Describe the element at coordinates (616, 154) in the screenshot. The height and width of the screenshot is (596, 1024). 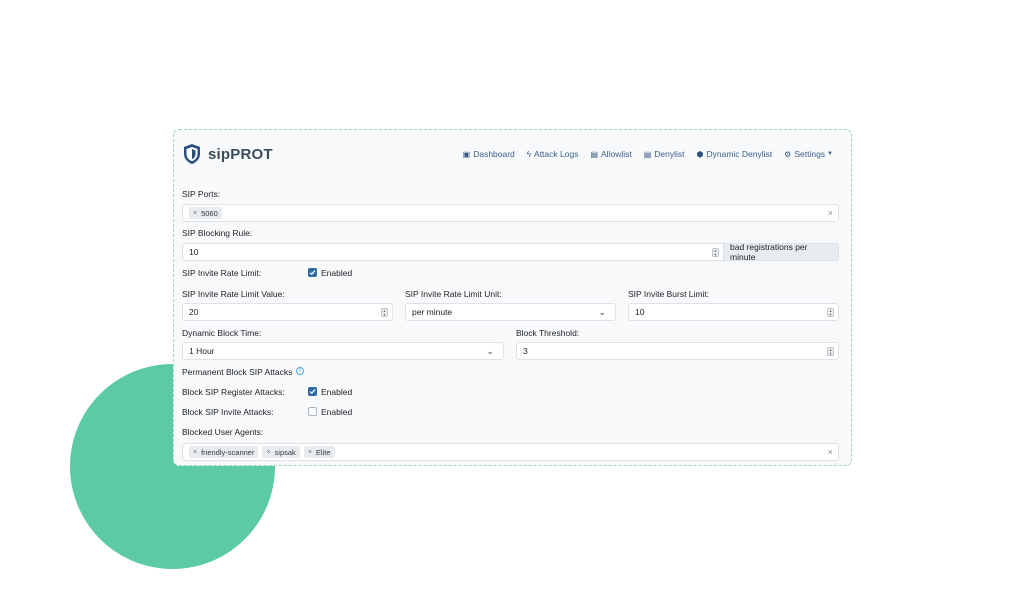
I see `nav-allowlist-label: Allowlist` at that location.